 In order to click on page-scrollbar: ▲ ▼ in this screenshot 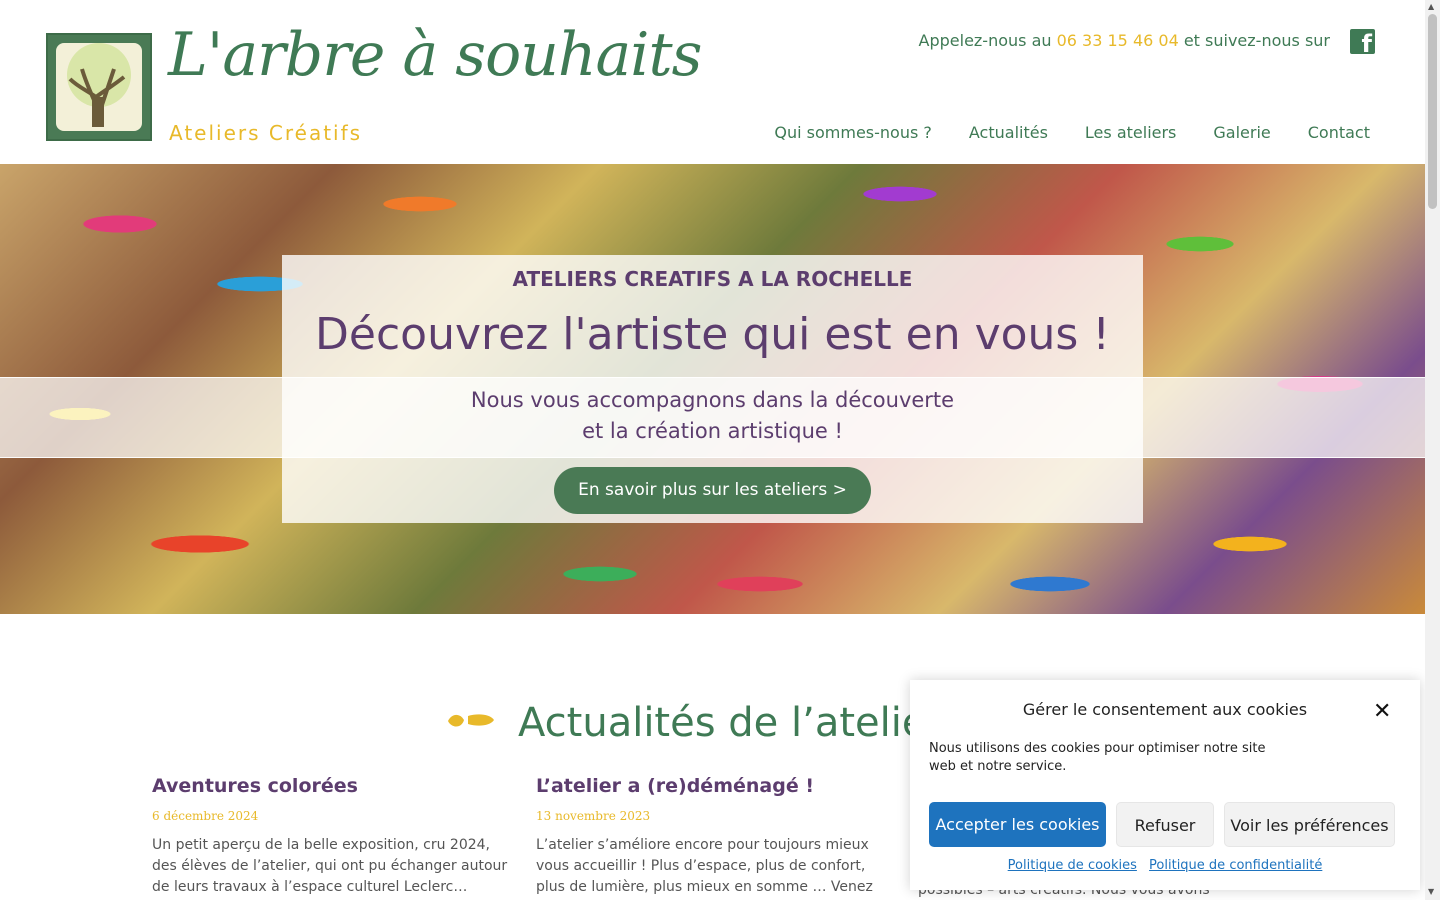, I will do `click(1432, 450)`.